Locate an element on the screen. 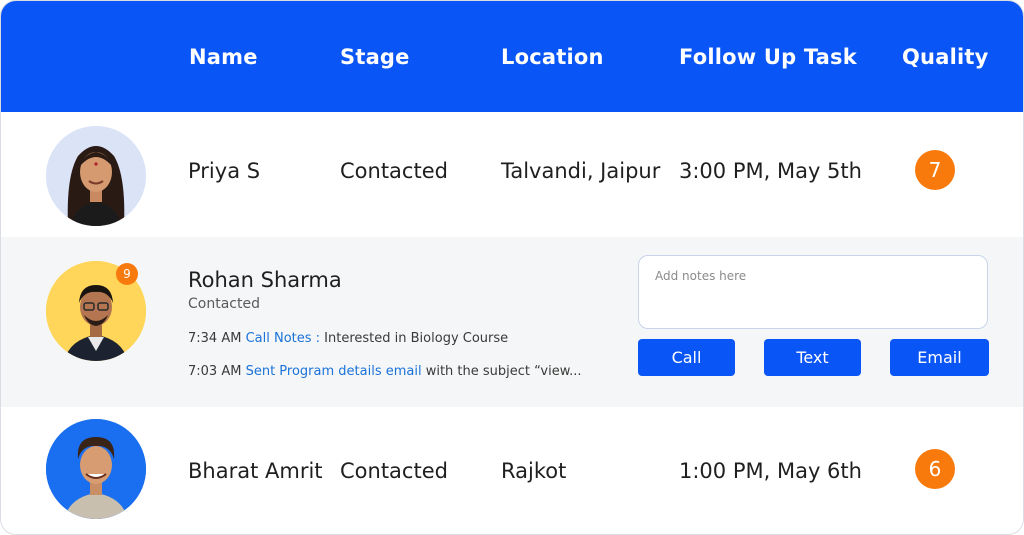 This screenshot has width=1024, height=535. column-header-name: Name is located at coordinates (223, 57).